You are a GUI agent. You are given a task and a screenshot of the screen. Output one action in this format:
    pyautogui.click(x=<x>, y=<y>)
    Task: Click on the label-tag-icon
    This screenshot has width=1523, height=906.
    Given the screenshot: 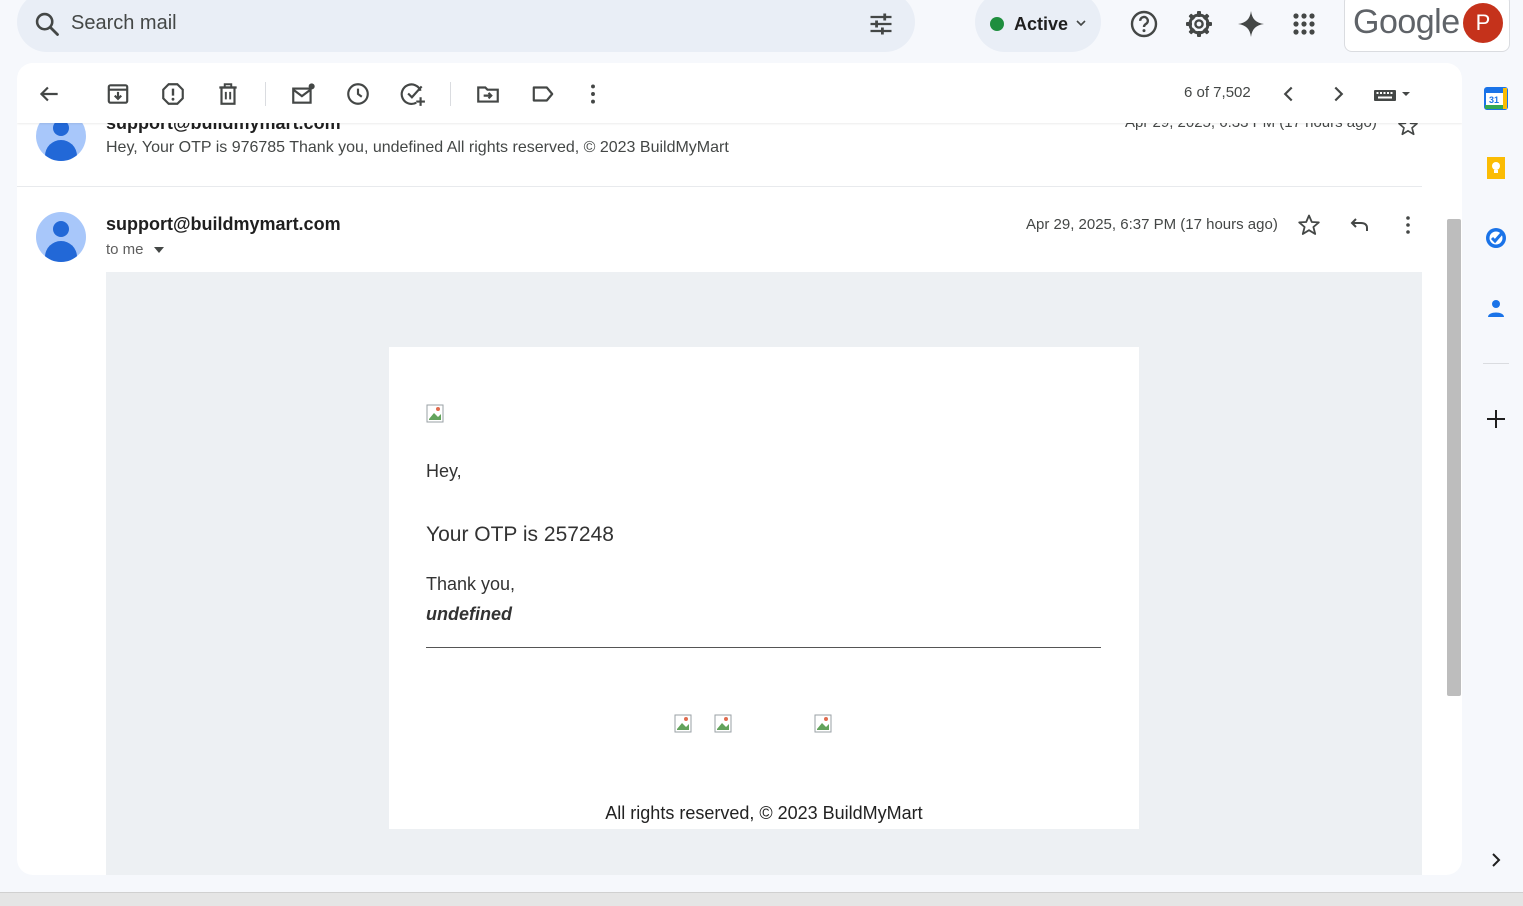 What is the action you would take?
    pyautogui.click(x=543, y=94)
    